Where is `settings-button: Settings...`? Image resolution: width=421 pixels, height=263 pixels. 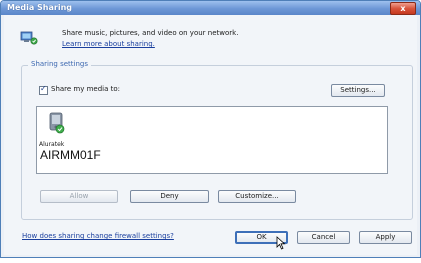 settings-button: Settings... is located at coordinates (358, 90).